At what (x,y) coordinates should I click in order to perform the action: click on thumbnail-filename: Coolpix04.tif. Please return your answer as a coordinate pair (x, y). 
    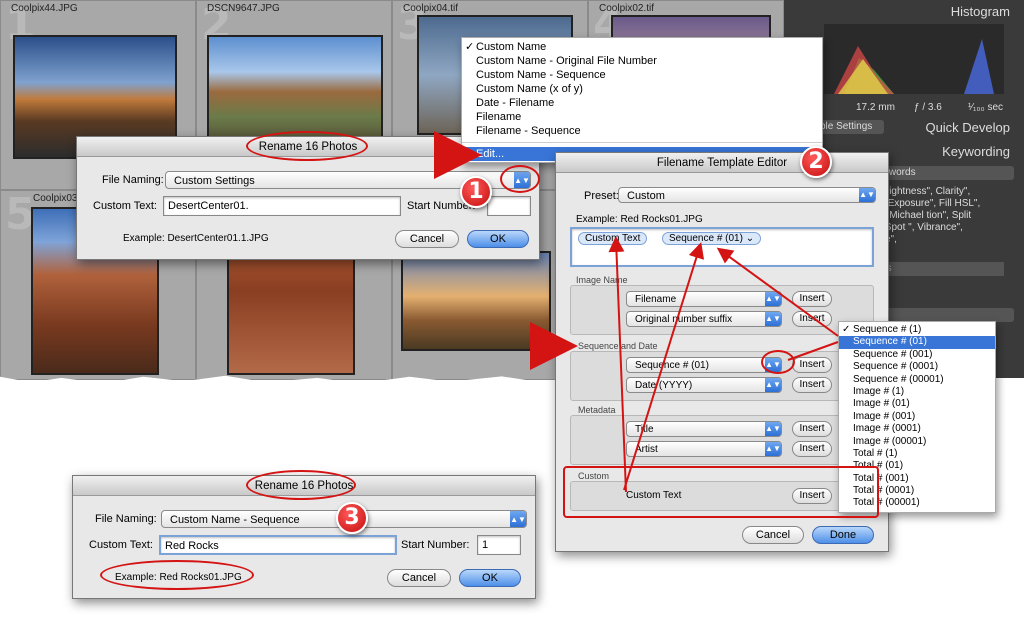
    Looking at the image, I should click on (431, 8).